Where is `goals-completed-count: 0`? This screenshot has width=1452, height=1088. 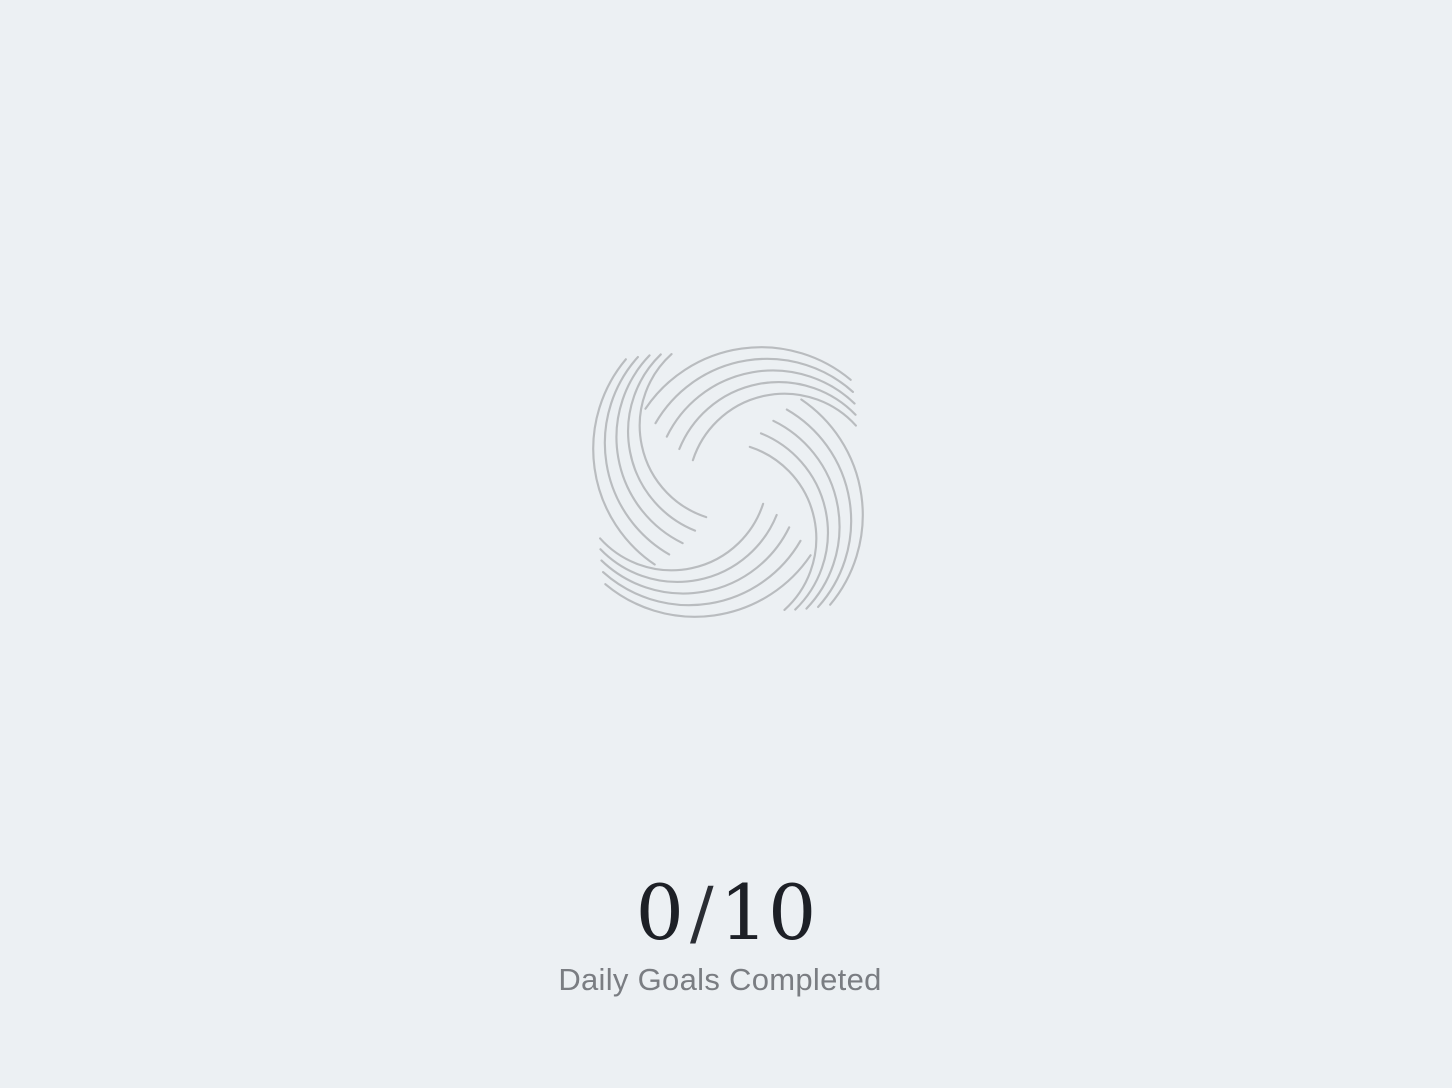 goals-completed-count: 0 is located at coordinates (660, 912).